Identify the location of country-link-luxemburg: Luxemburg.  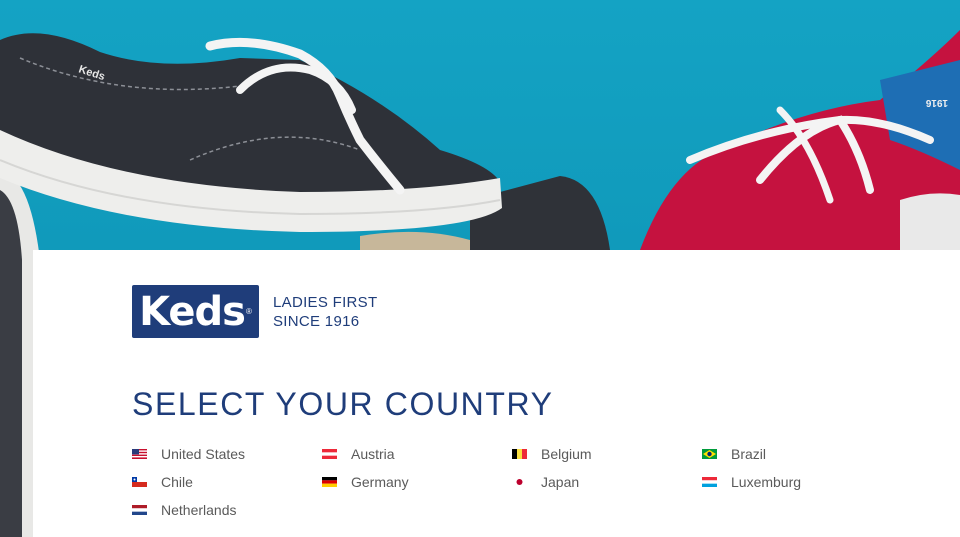
(751, 482).